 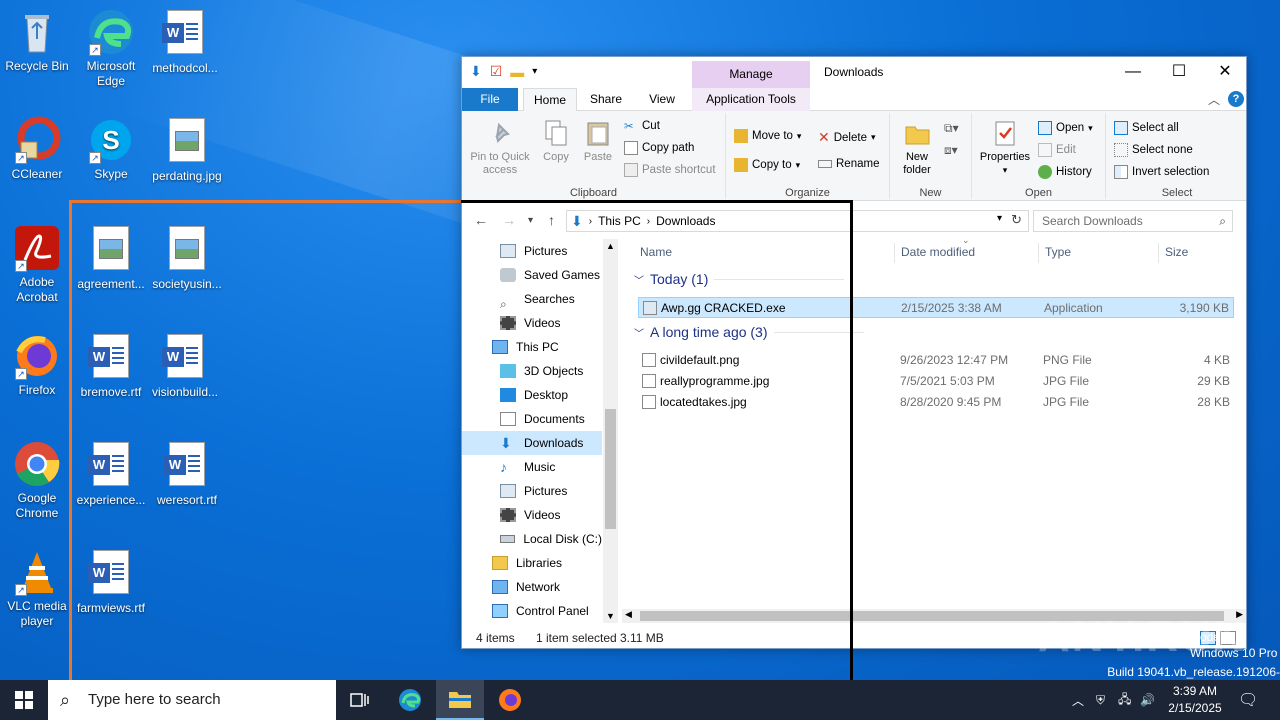 What do you see at coordinates (662, 99) in the screenshot?
I see `tab-view: View` at bounding box center [662, 99].